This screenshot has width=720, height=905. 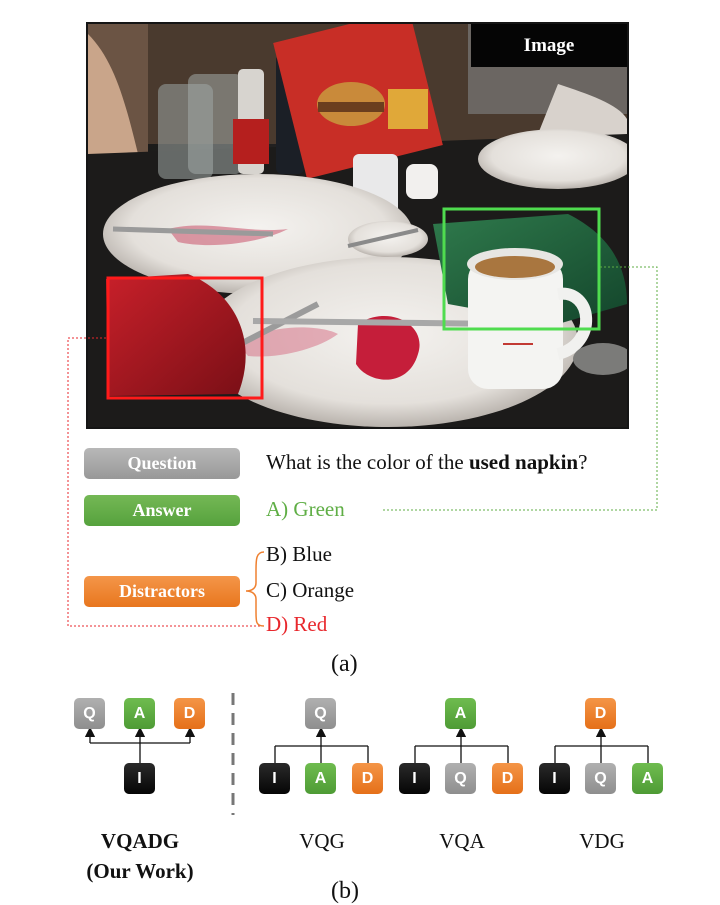 What do you see at coordinates (647, 778) in the screenshot?
I see `vdg-node-a: A` at bounding box center [647, 778].